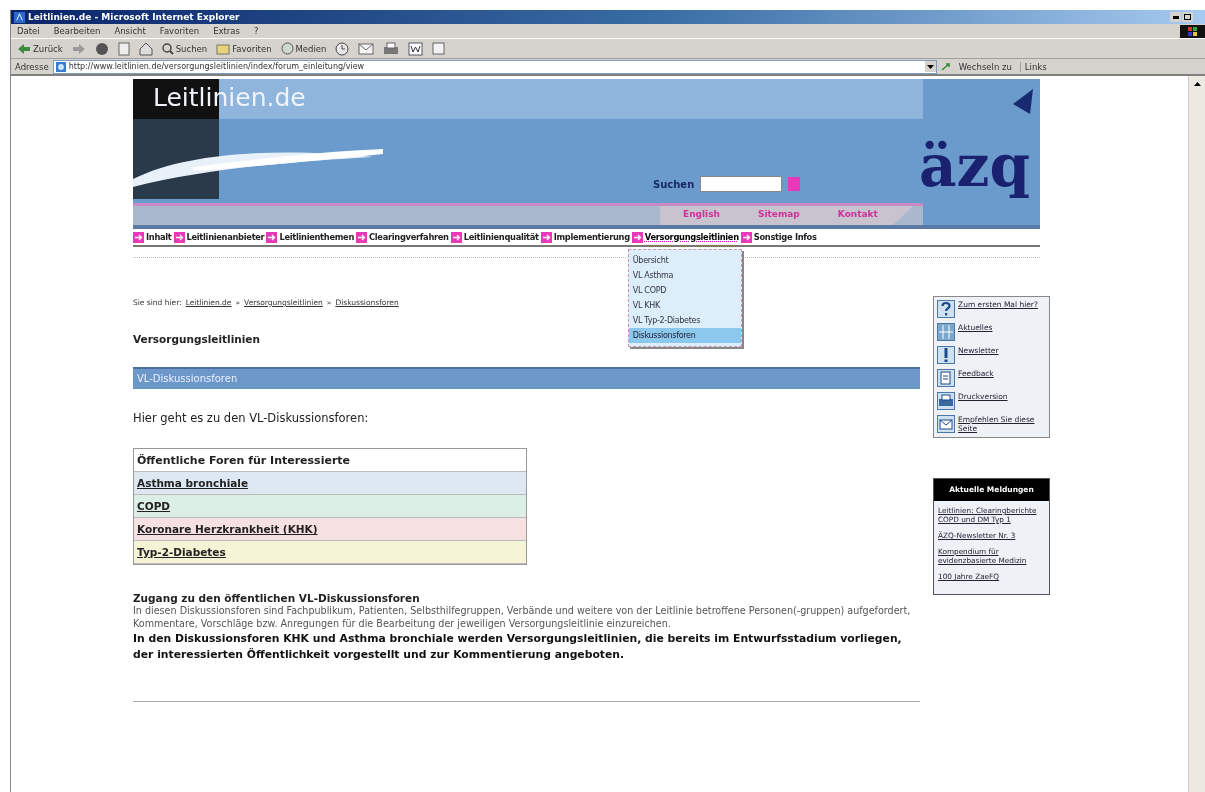  Describe the element at coordinates (134, 17) in the screenshot. I see `window-title: Leitlinien.de - Microsoft Internet Explorer` at that location.